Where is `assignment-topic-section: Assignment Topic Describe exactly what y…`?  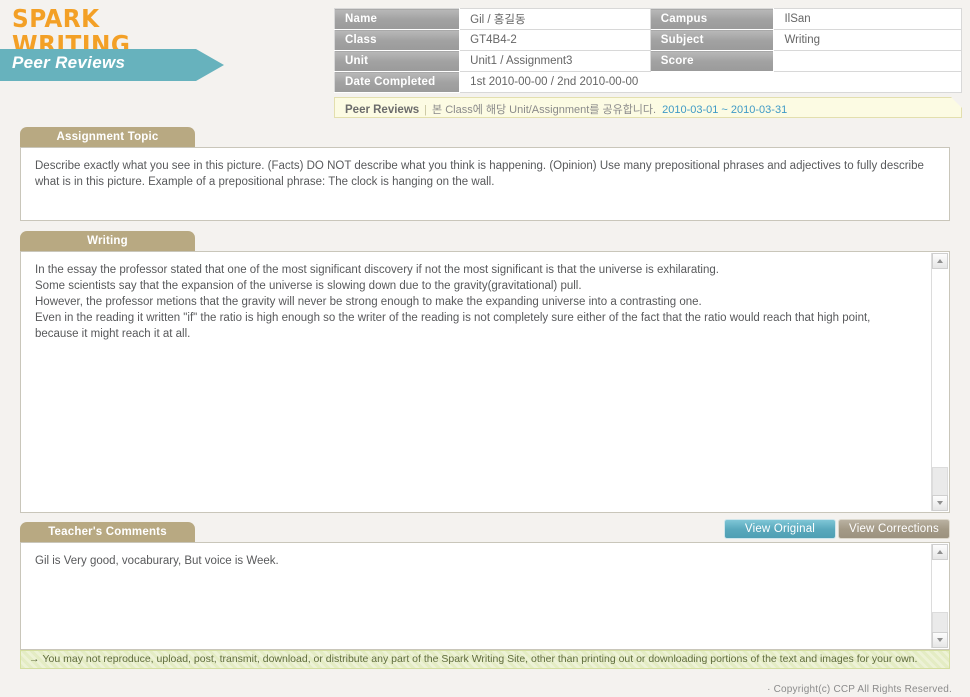
assignment-topic-section: Assignment Topic Describe exactly what y… is located at coordinates (485, 174).